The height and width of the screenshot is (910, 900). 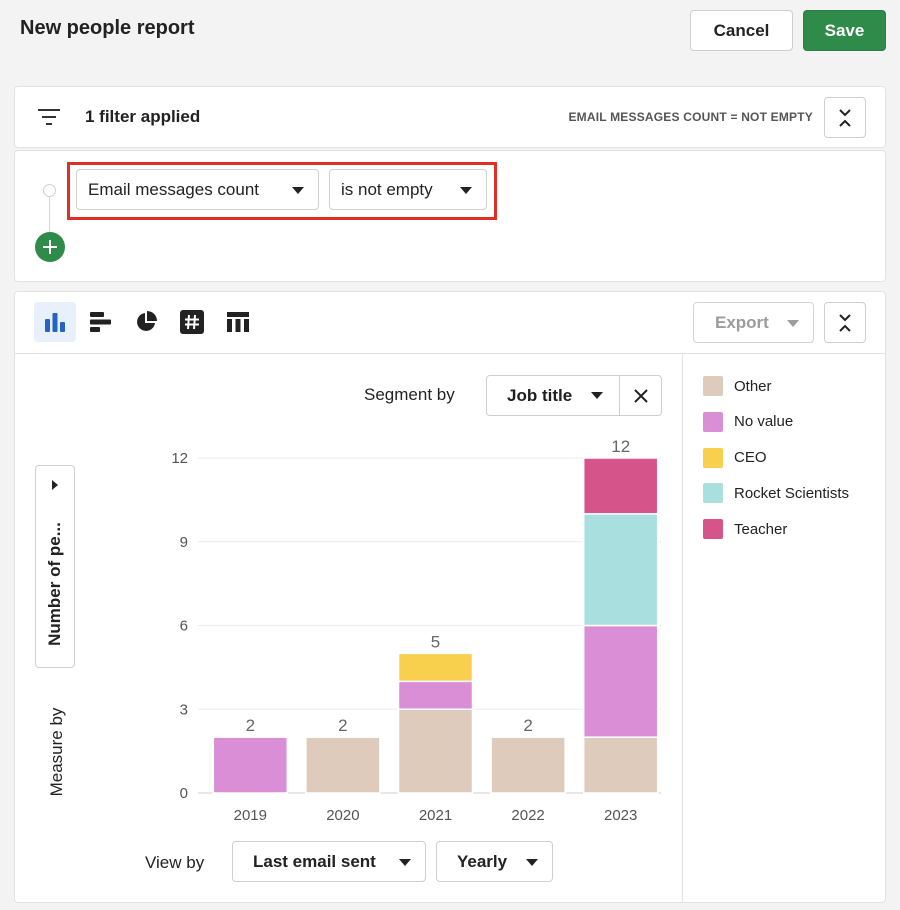 What do you see at coordinates (49, 117) in the screenshot?
I see `filter-icon` at bounding box center [49, 117].